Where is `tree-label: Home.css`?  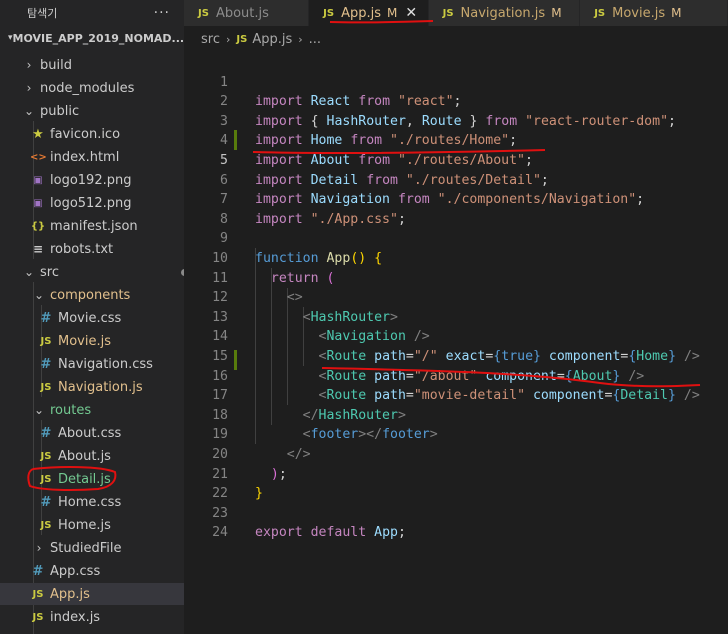 tree-label: Home.css is located at coordinates (90, 502).